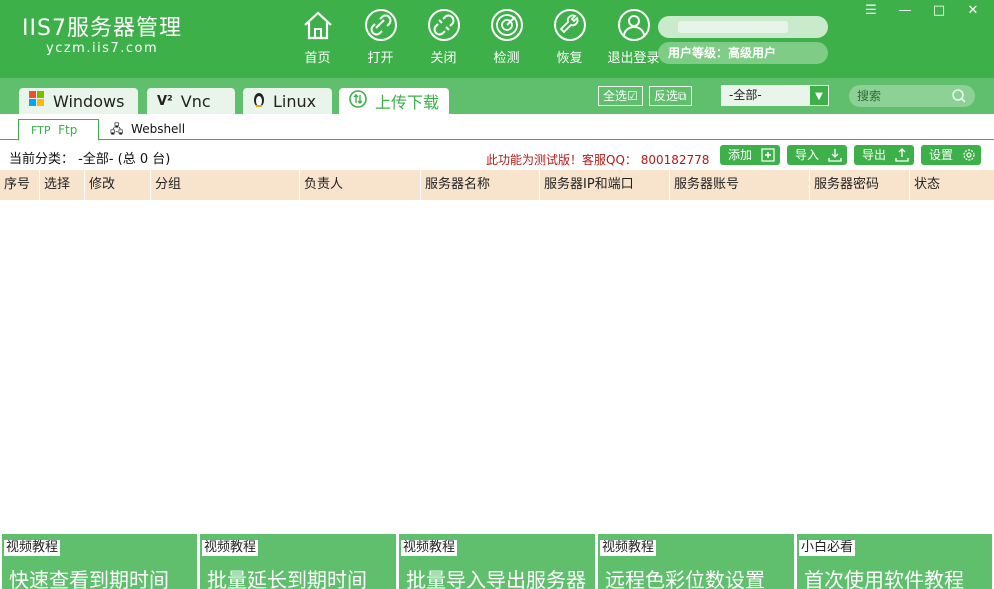 This screenshot has height=589, width=994. Describe the element at coordinates (89, 101) in the screenshot. I see `tab-windows-label: Windows` at that location.